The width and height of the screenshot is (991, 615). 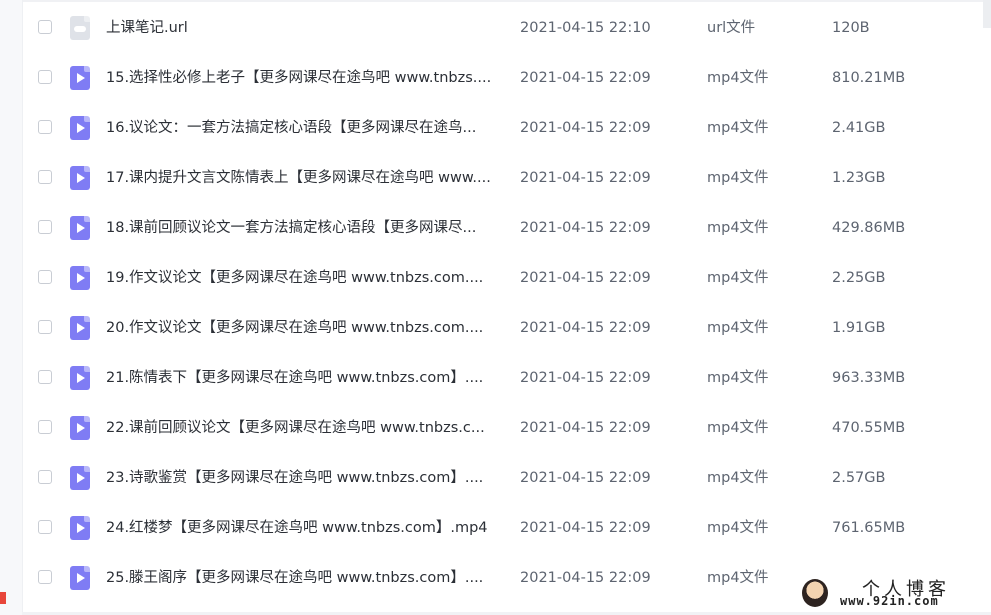 I want to click on file-size: 2.41GB, so click(x=859, y=128).